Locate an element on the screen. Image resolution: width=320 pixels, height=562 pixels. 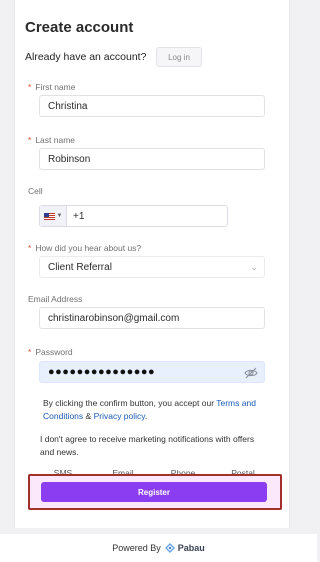
first-name-input: Christina is located at coordinates (152, 106).